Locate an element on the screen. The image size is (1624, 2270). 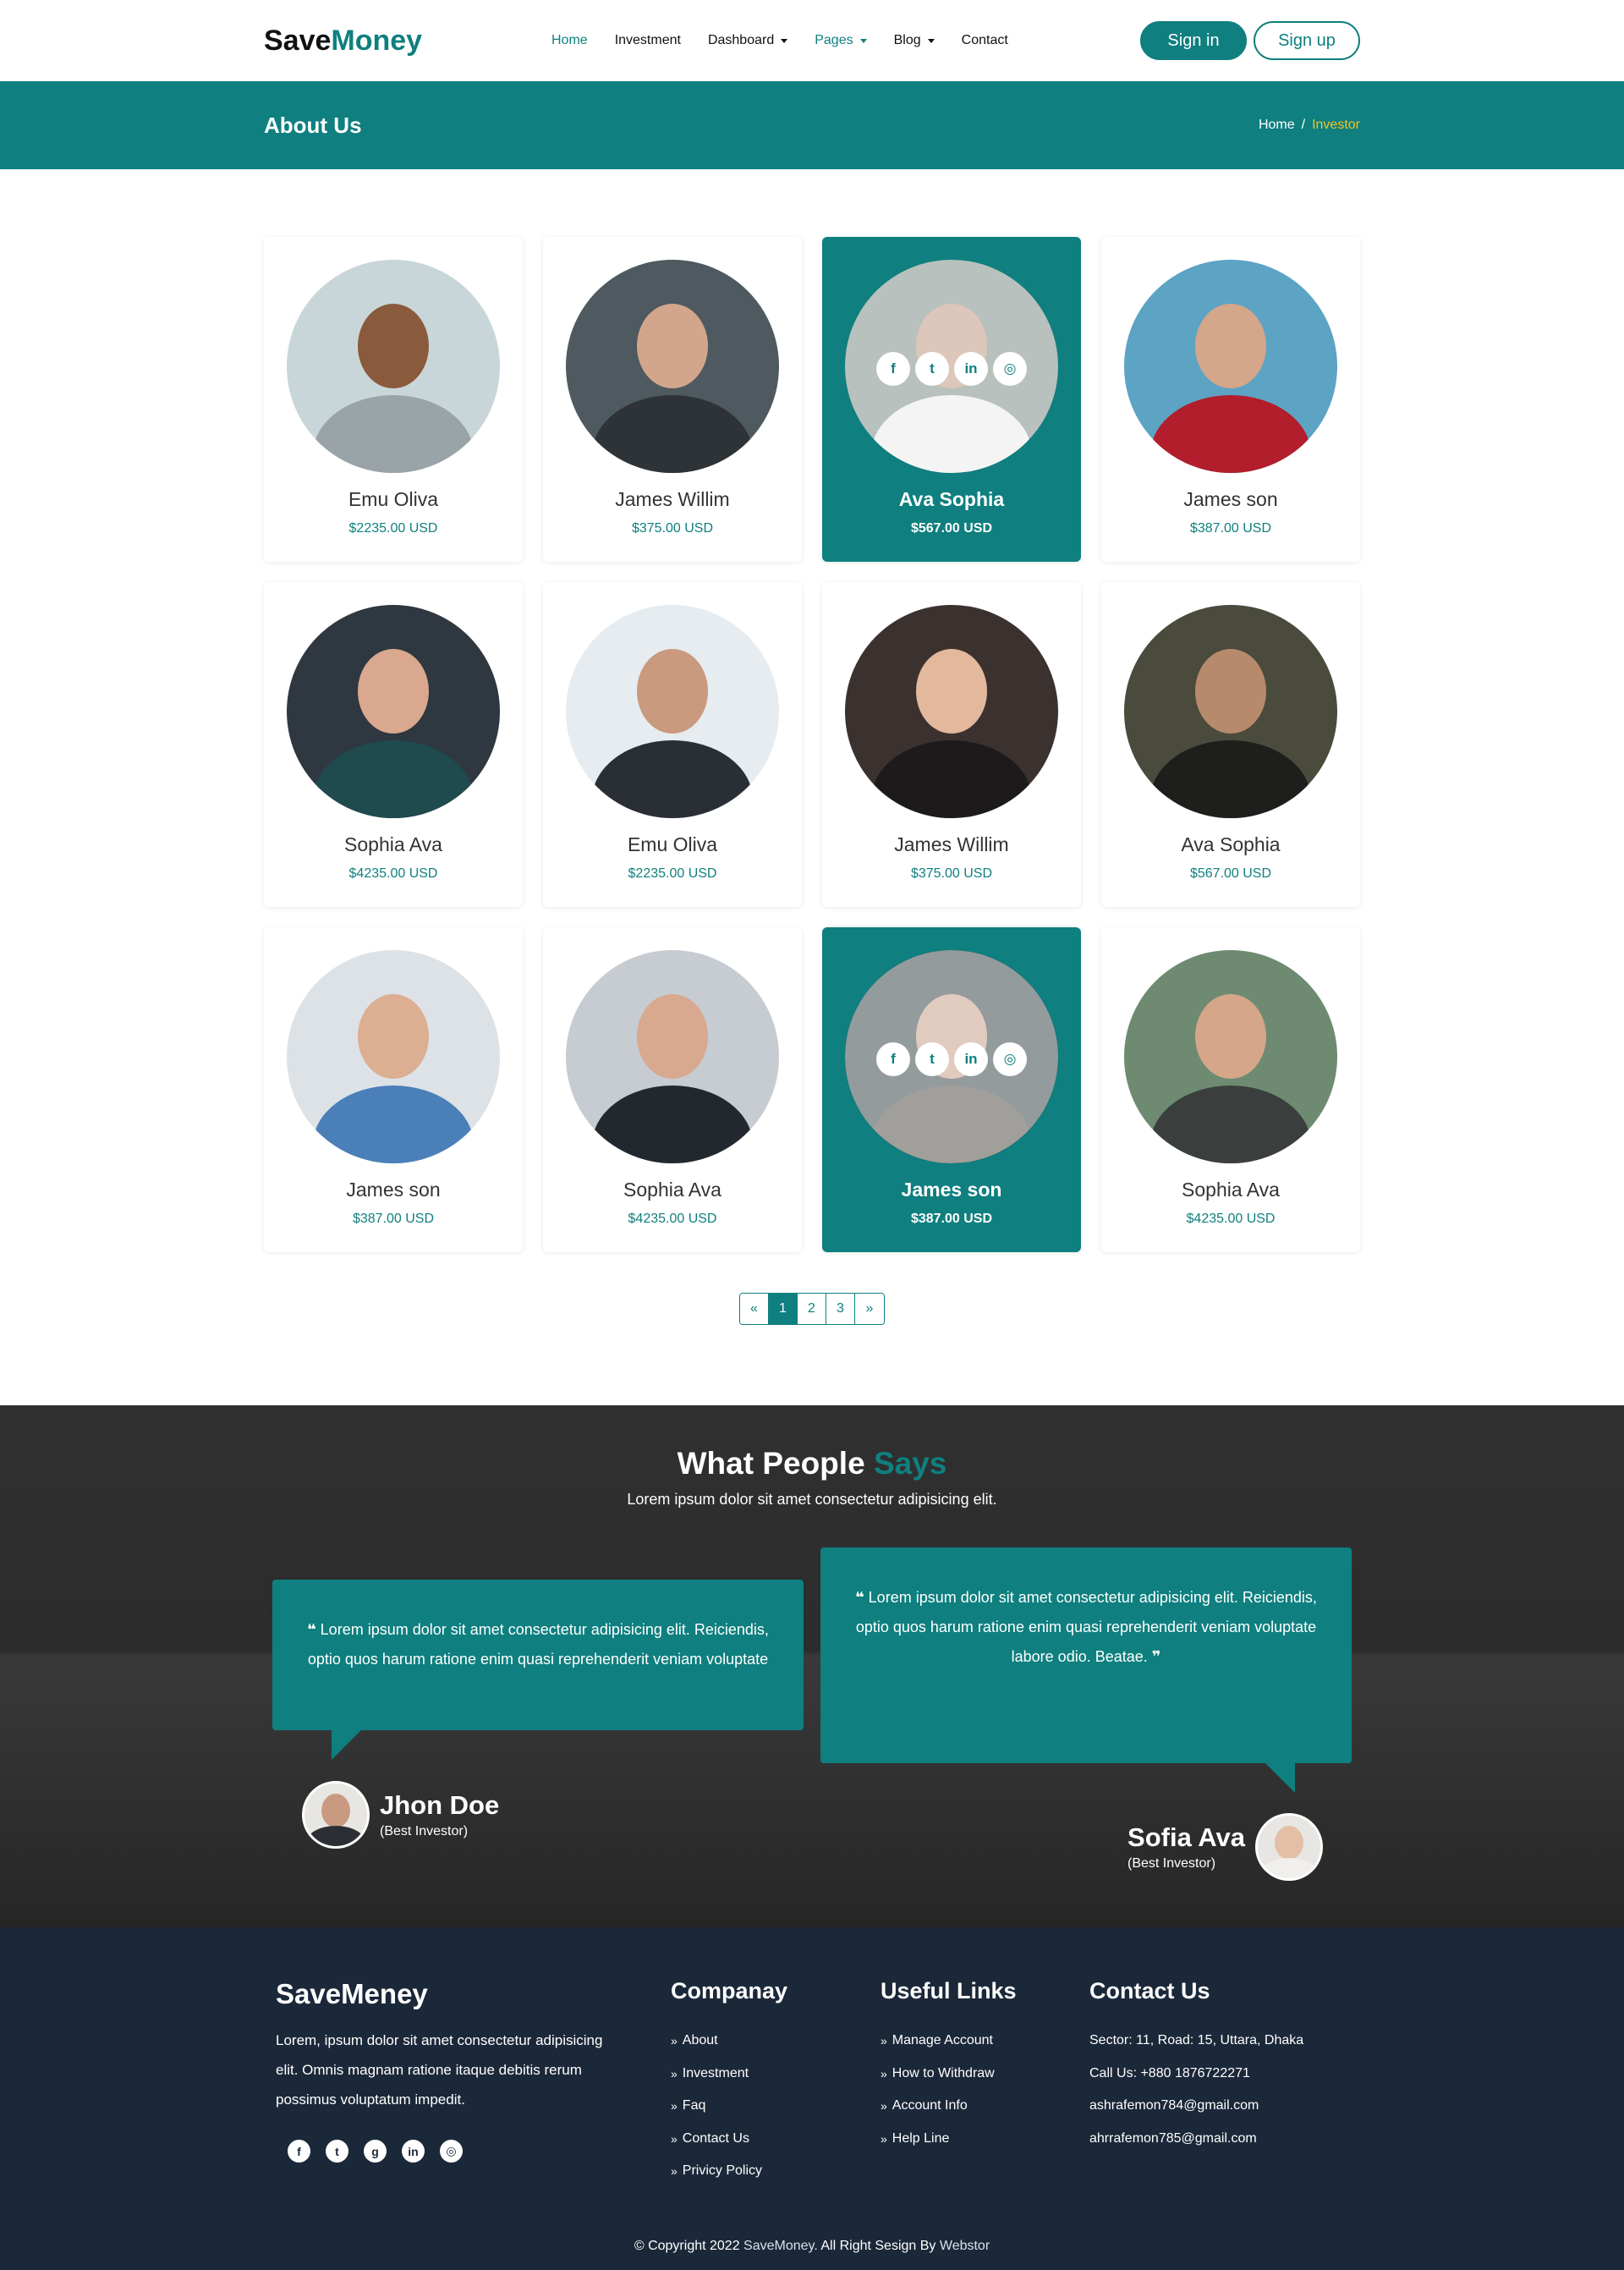
pagination-next-button: » is located at coordinates (869, 1309).